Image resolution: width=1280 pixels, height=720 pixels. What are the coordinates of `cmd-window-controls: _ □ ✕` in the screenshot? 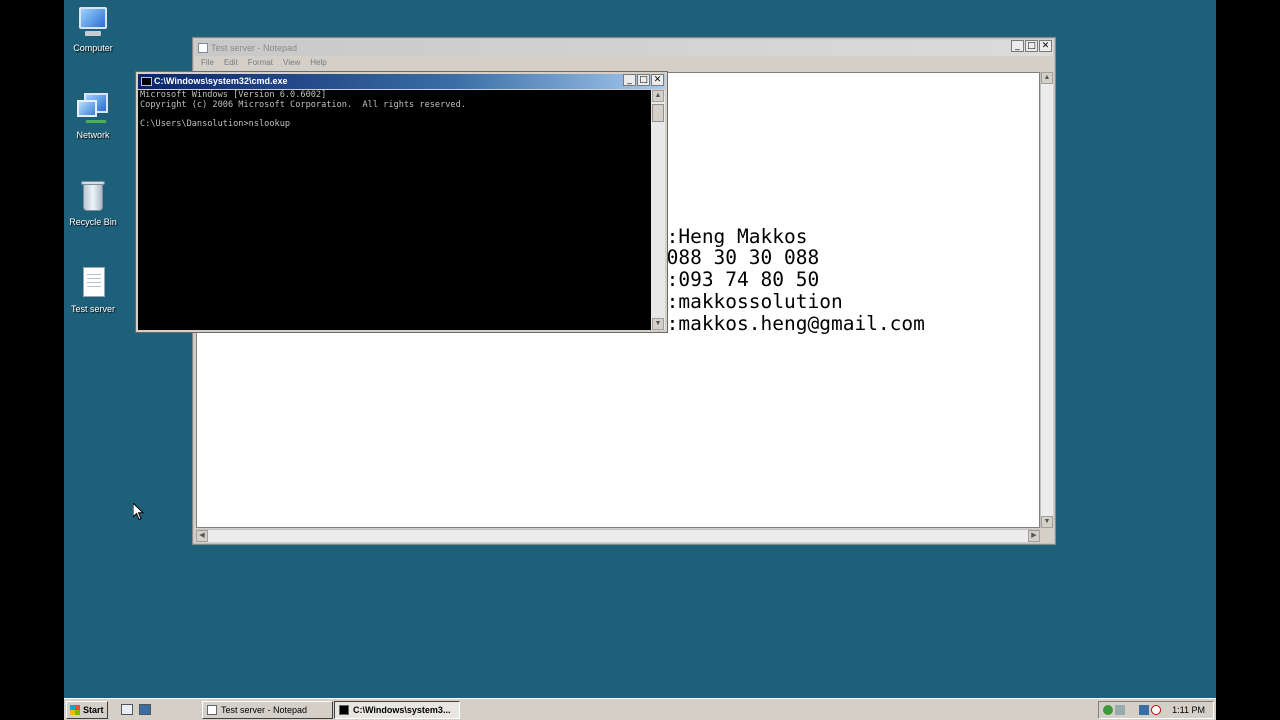 It's located at (643, 80).